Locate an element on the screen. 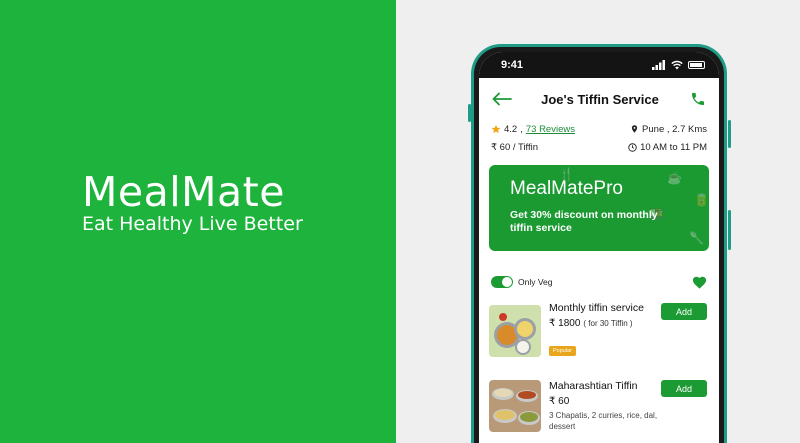 This screenshot has width=800, height=443. status-icons is located at coordinates (678, 65).